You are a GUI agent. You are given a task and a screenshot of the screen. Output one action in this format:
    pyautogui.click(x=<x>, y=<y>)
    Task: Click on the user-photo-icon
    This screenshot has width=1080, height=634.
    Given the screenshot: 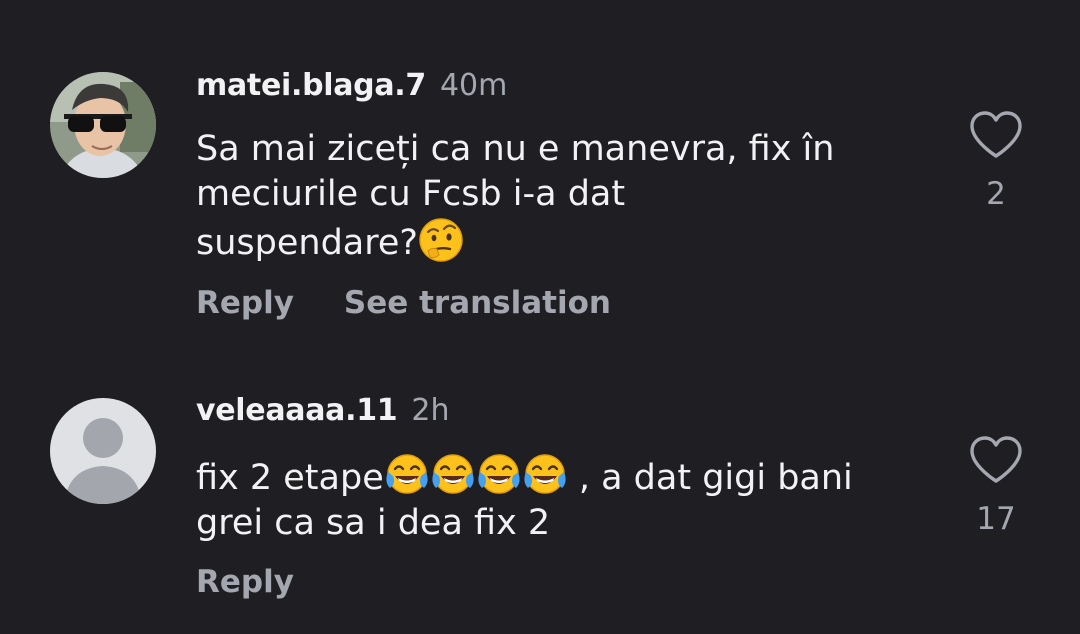 What is the action you would take?
    pyautogui.click(x=103, y=125)
    